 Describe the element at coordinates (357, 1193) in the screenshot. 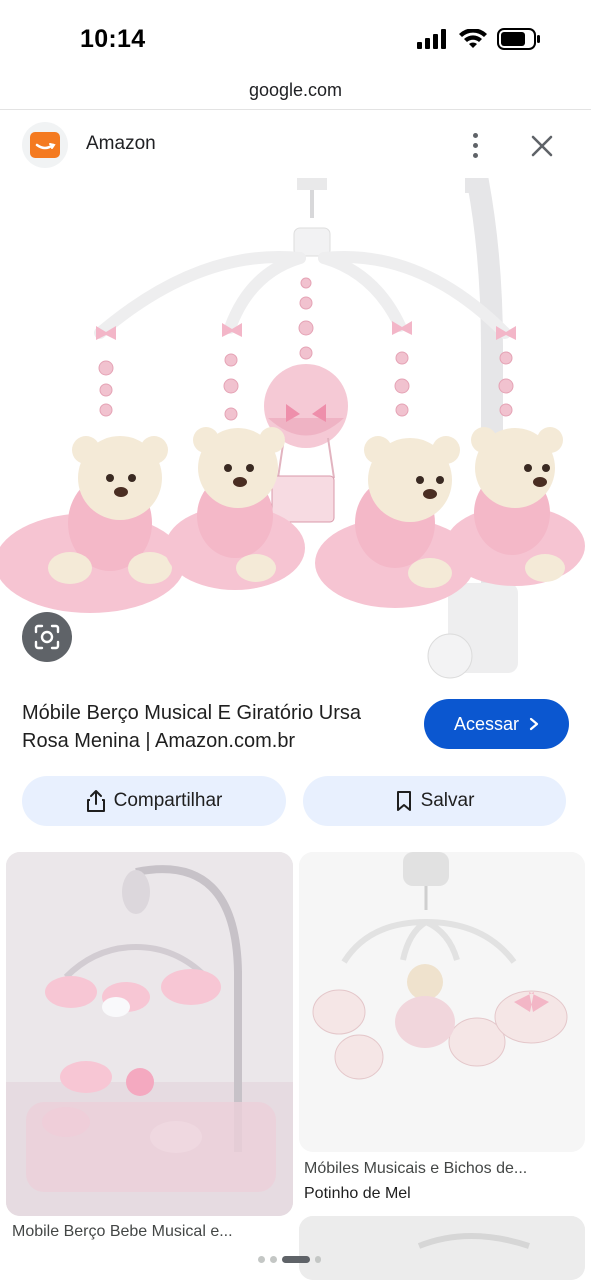

I see `related-source: Potinho de Mel` at that location.